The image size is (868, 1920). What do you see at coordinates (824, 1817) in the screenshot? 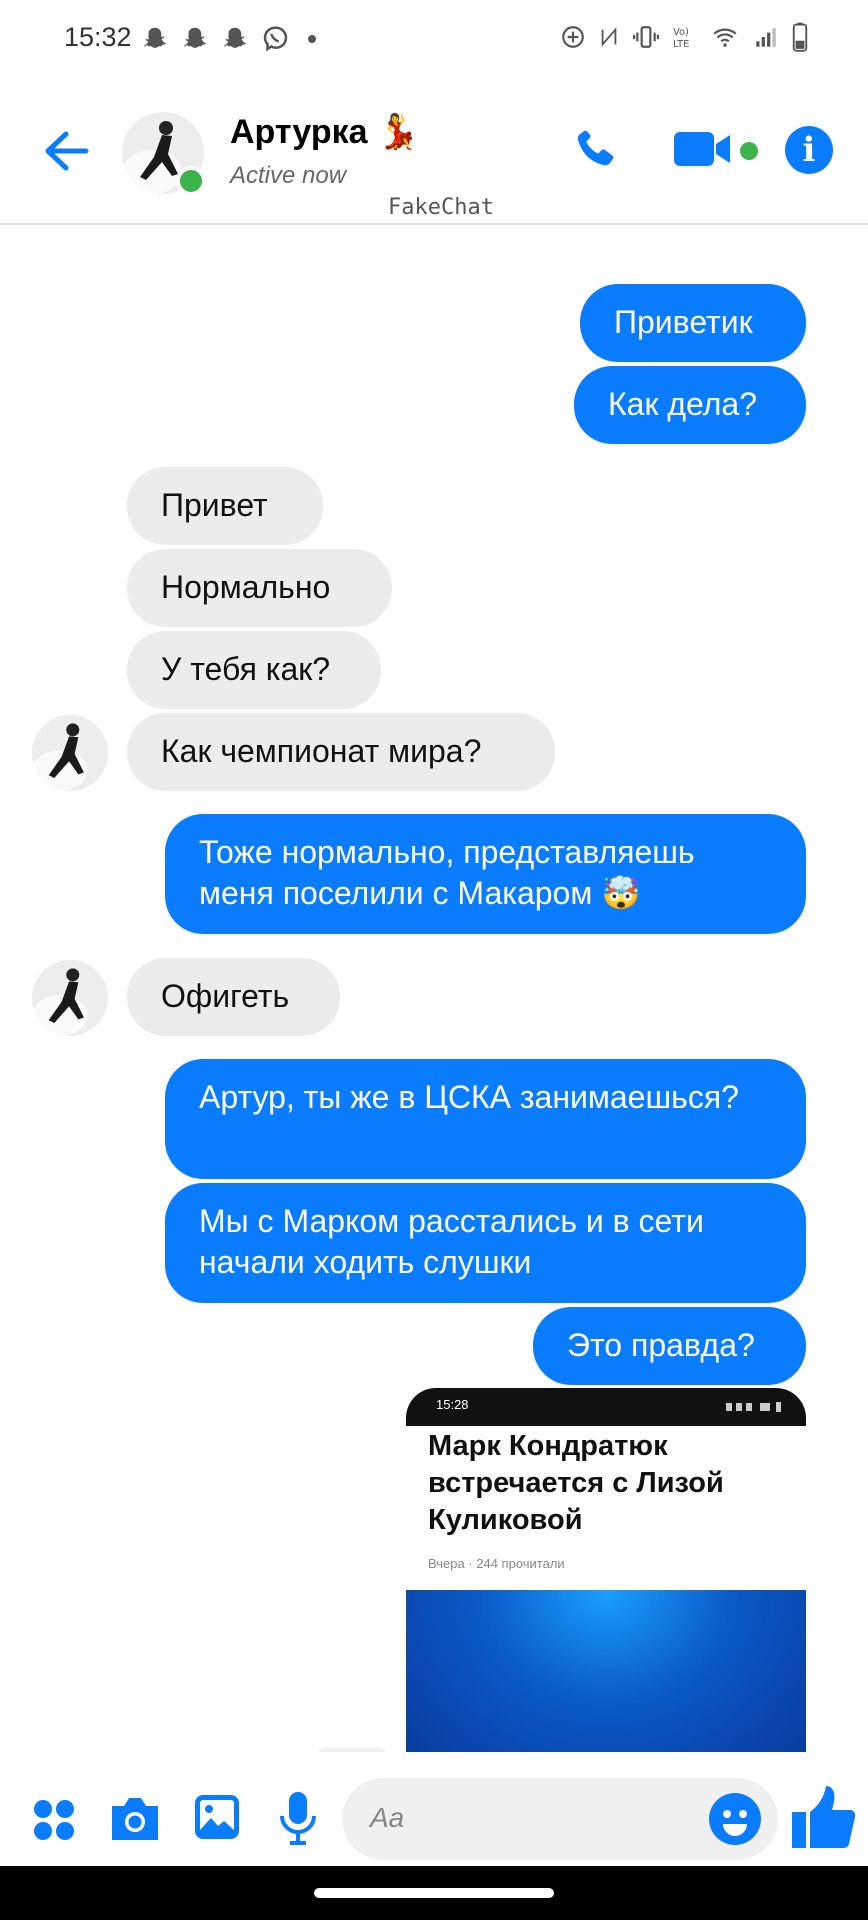
I see `like-thumbs-up-icon` at bounding box center [824, 1817].